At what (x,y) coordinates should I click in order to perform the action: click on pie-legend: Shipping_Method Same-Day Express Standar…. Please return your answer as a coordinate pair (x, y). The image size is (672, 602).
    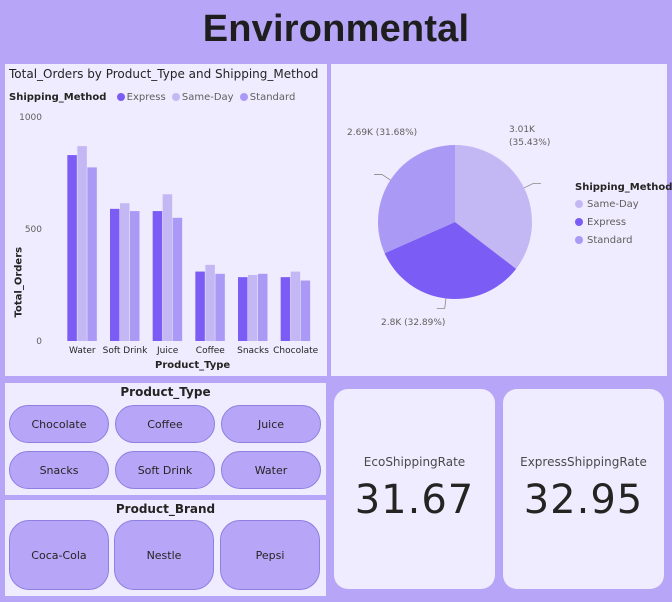
    Looking at the image, I should click on (623, 217).